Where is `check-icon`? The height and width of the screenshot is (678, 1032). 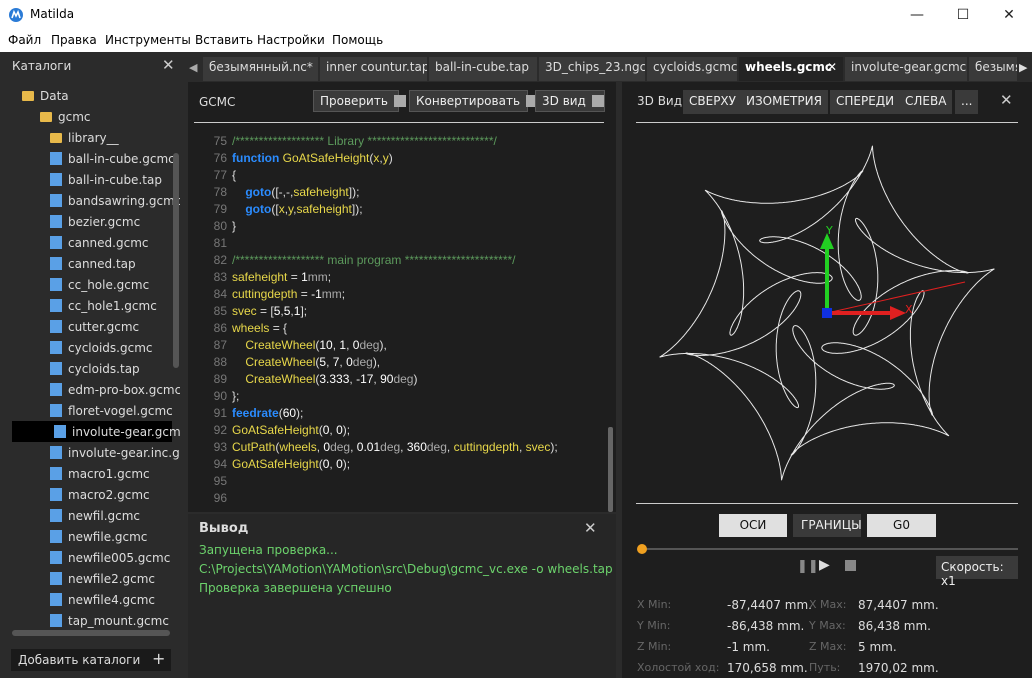 check-icon is located at coordinates (399, 101).